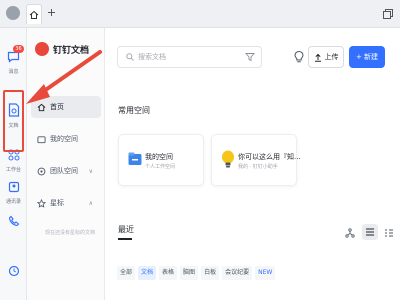 The image size is (400, 300). I want to click on plus-icon, so click(51, 12).